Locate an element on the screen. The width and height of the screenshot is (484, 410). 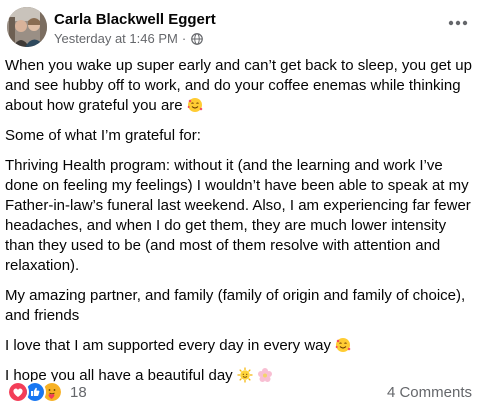
reactions-summary: 18 is located at coordinates (47, 392).